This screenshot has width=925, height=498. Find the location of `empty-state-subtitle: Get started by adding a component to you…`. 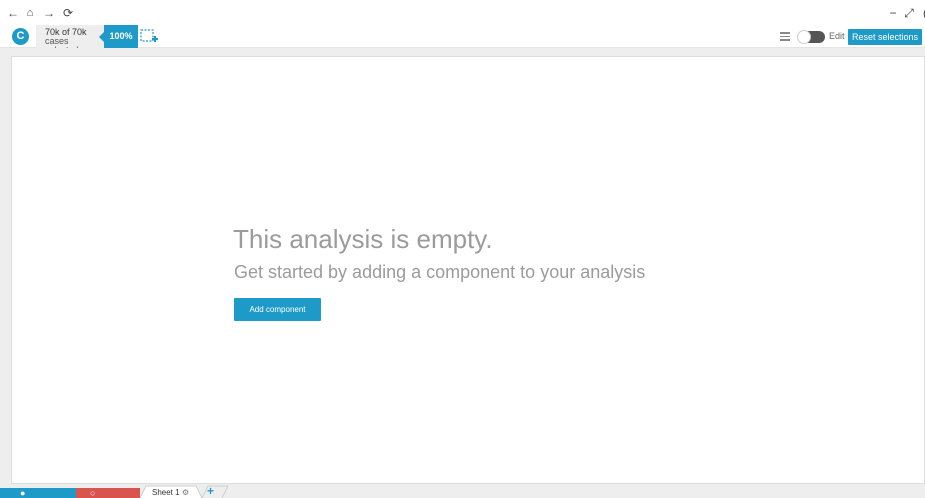

empty-state-subtitle: Get started by adding a component to you… is located at coordinates (440, 272).